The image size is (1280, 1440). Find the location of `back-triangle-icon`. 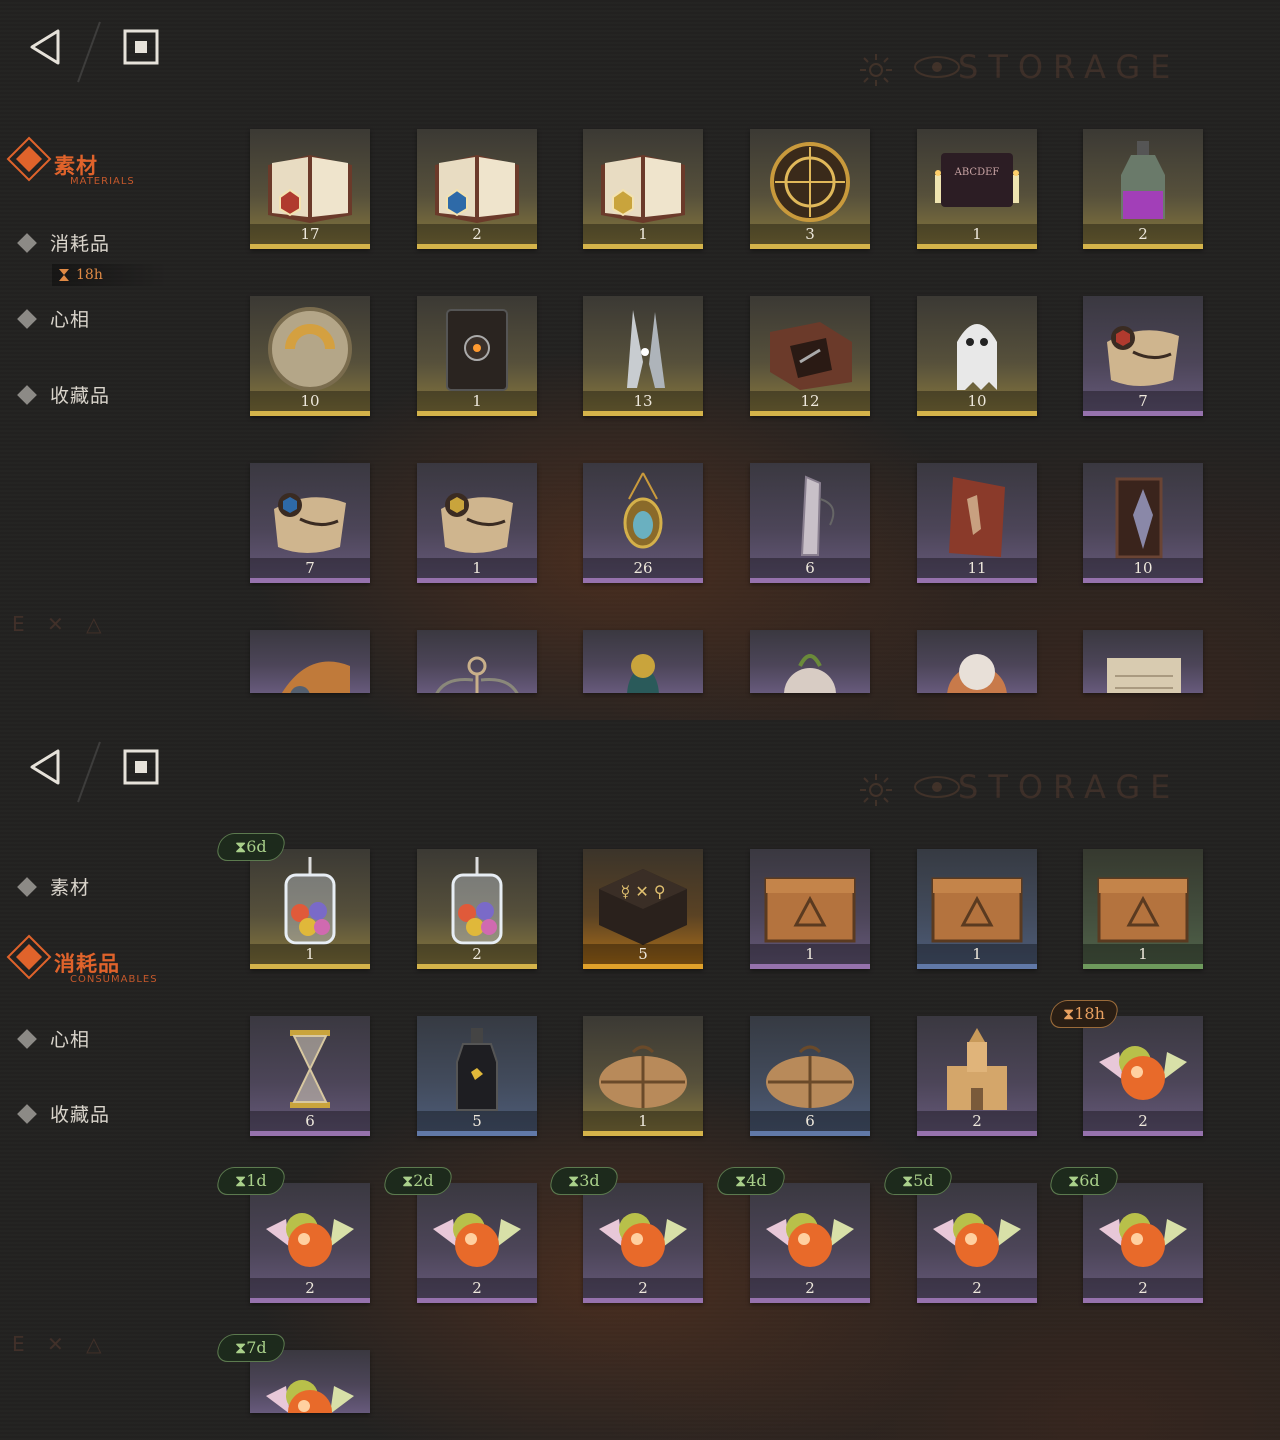

back-triangle-icon is located at coordinates (45, 47).